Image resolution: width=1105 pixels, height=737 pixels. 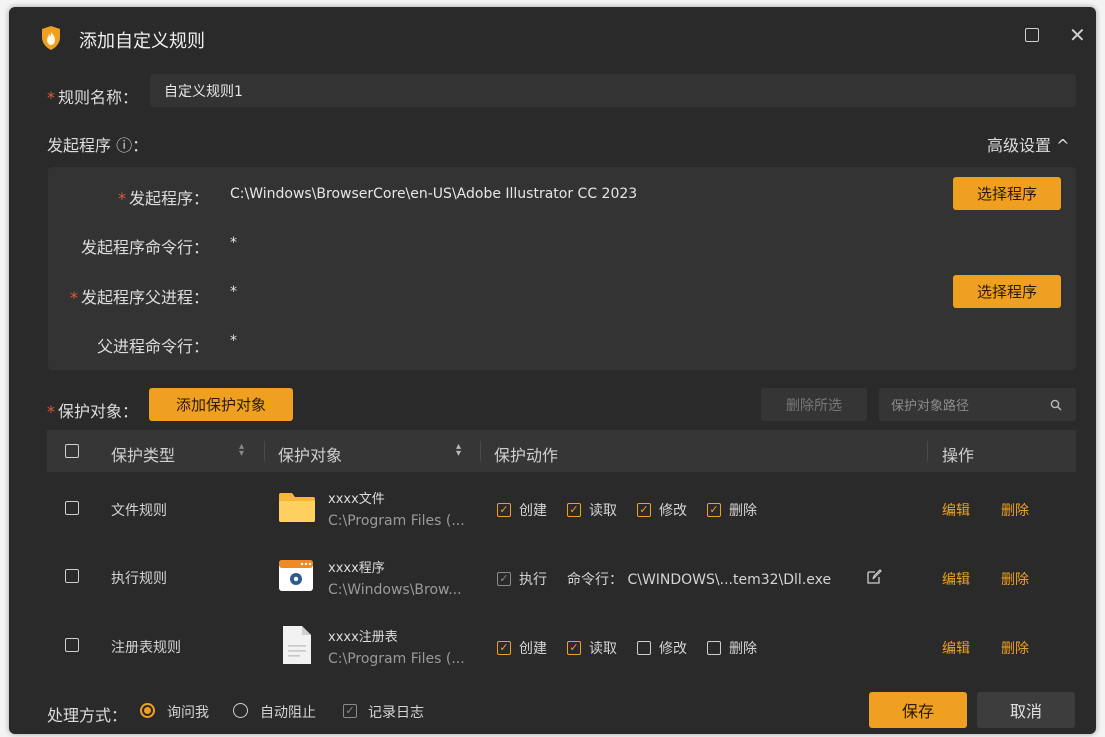 I want to click on registry-file-icon, so click(x=297, y=645).